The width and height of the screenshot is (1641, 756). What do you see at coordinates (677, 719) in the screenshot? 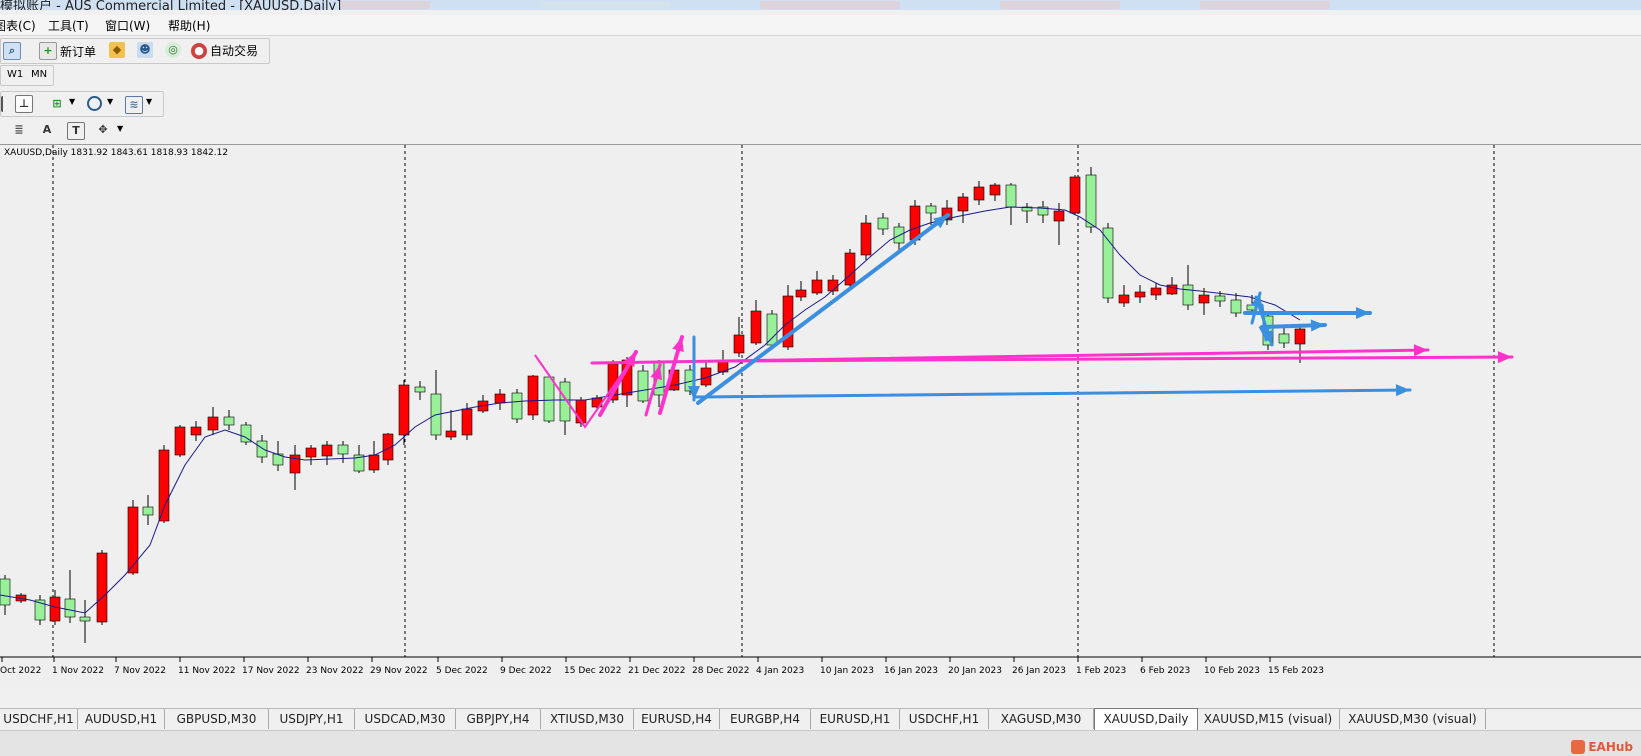
I see `tab-eurusd-h4: EURUSD,H4` at bounding box center [677, 719].